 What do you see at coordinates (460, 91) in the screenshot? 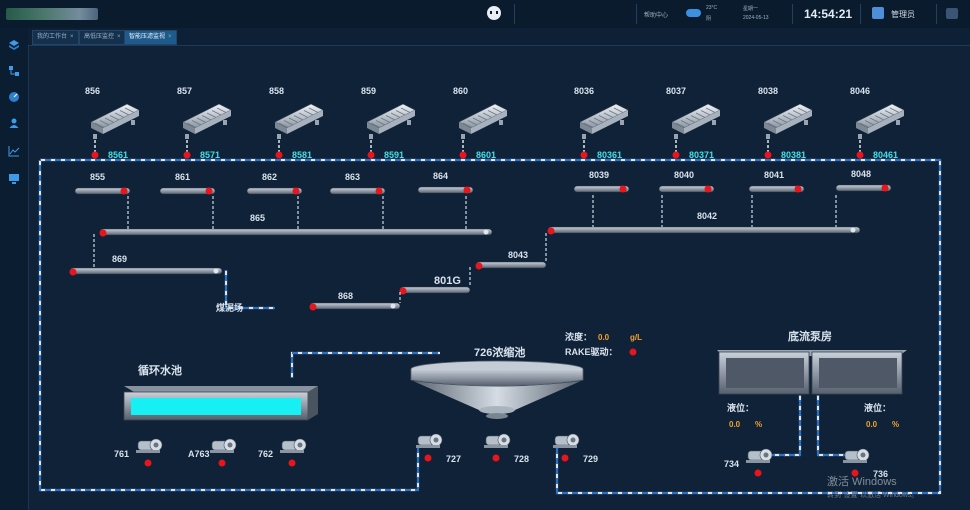
I see `press-label: 860` at bounding box center [460, 91].